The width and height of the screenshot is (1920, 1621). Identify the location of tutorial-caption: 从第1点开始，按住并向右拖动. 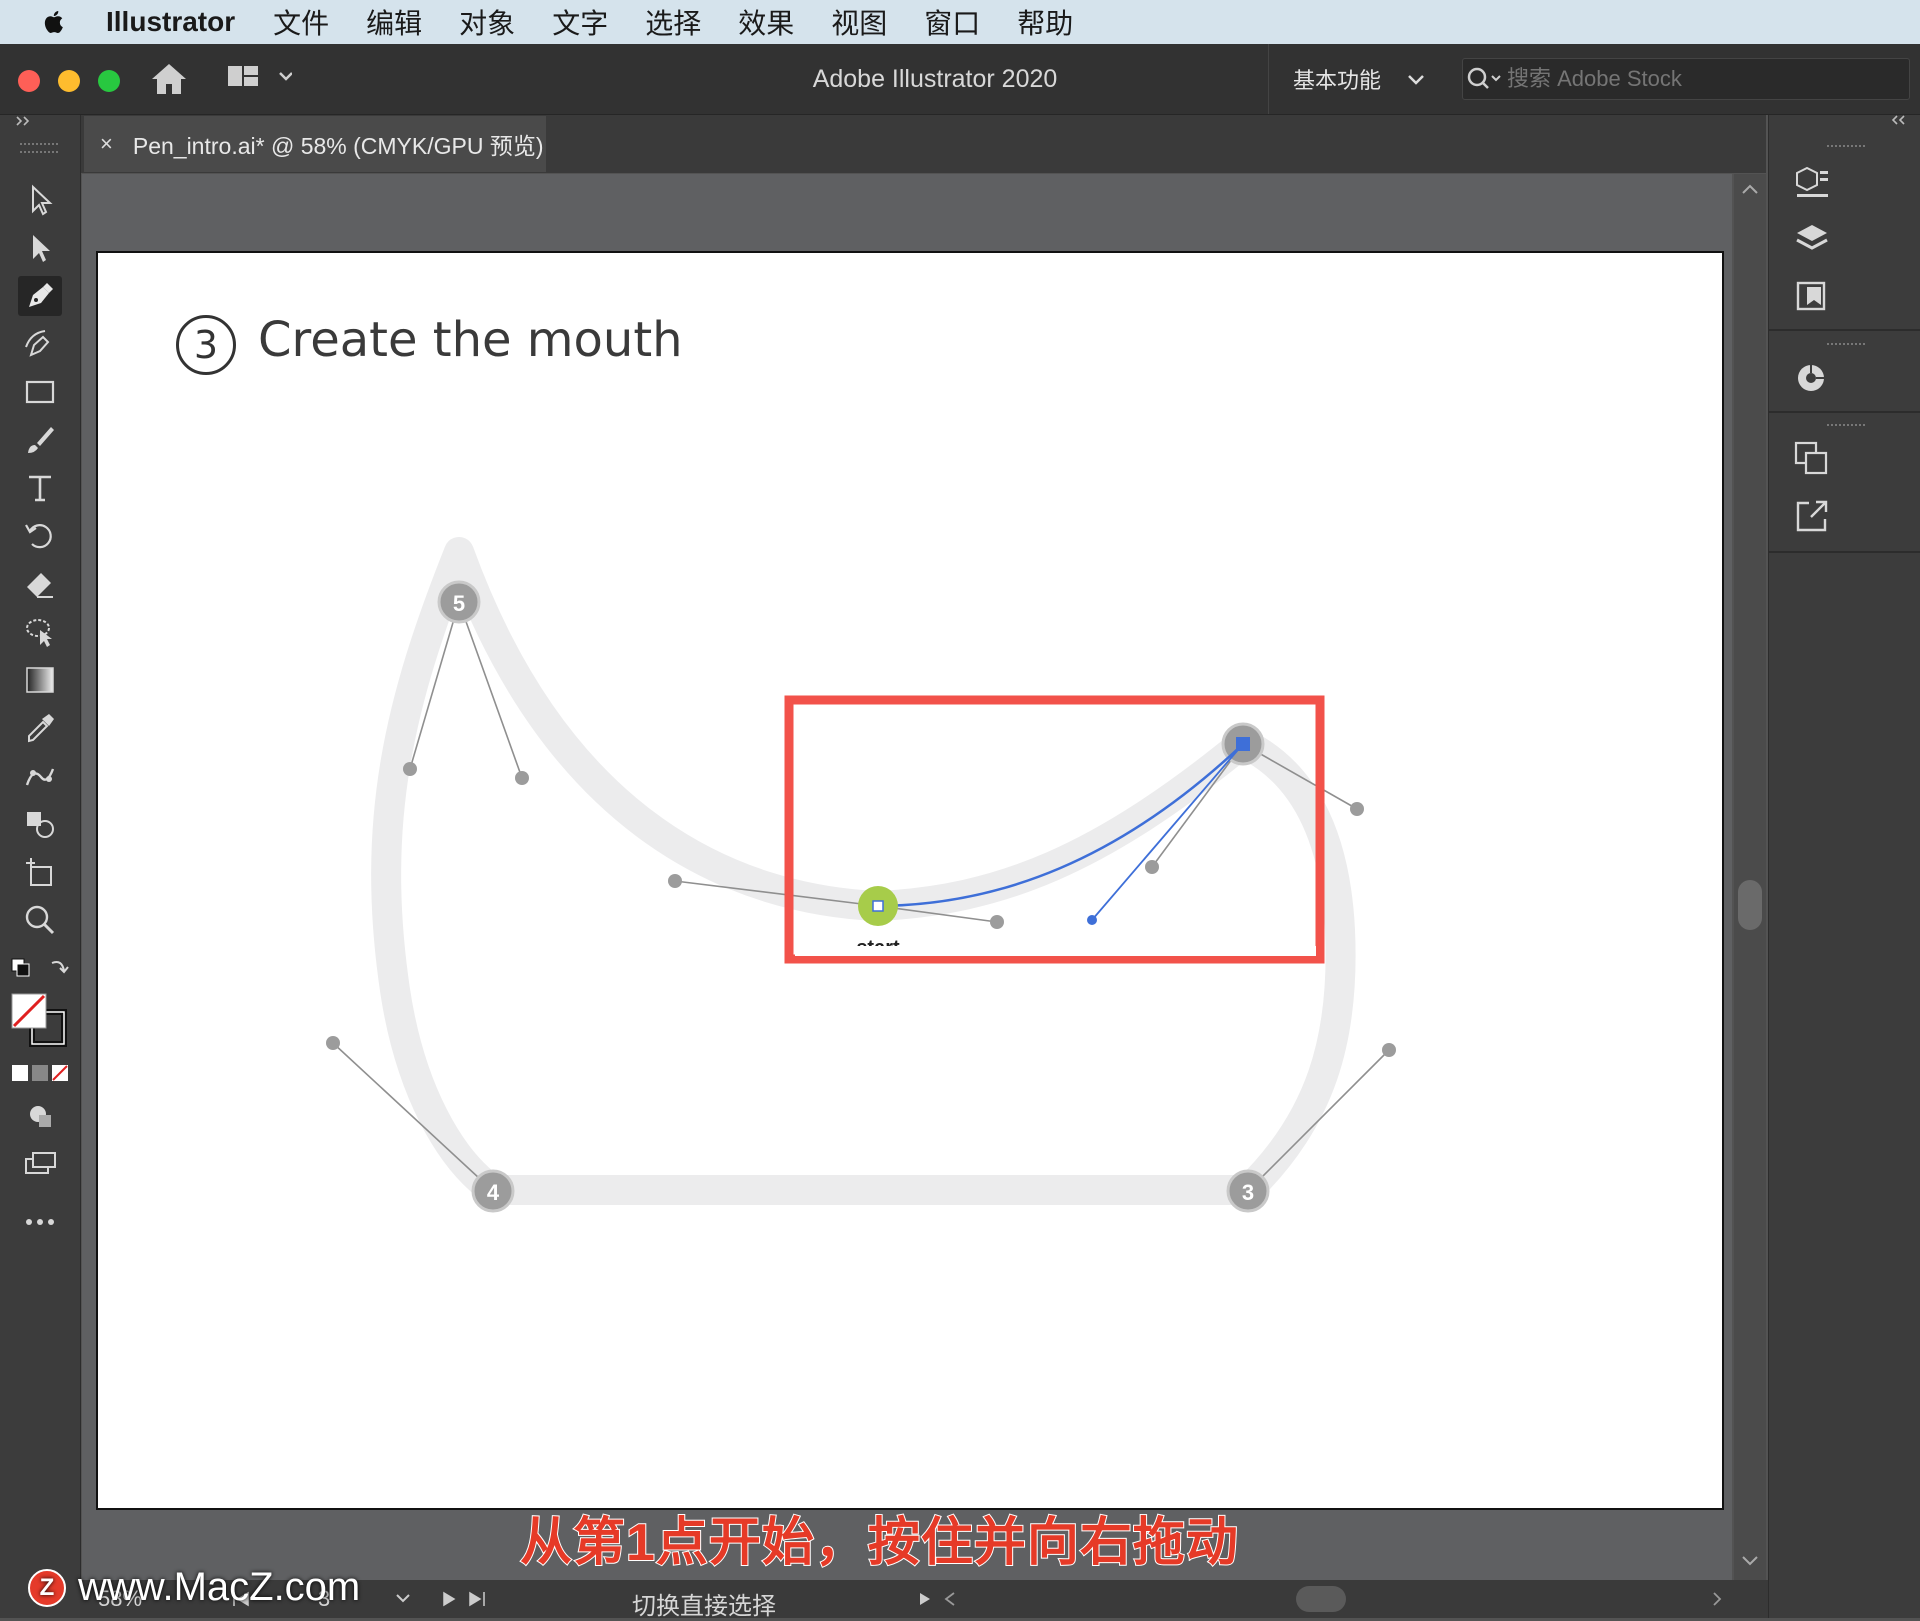
(879, 1543).